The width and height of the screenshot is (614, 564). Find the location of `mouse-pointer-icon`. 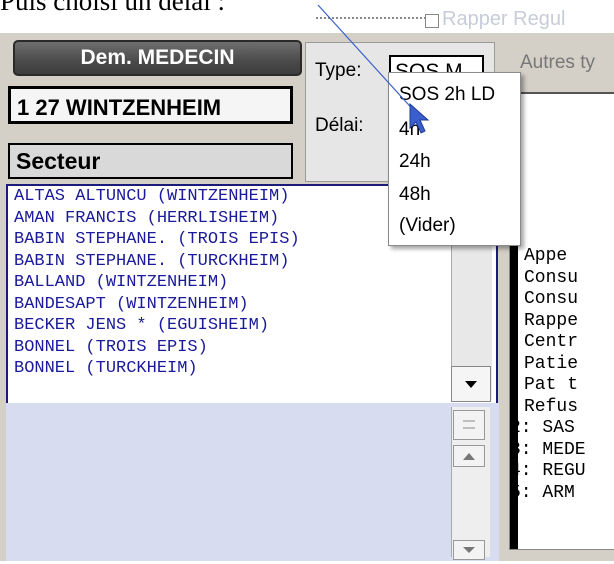

mouse-pointer-icon is located at coordinates (419, 118).